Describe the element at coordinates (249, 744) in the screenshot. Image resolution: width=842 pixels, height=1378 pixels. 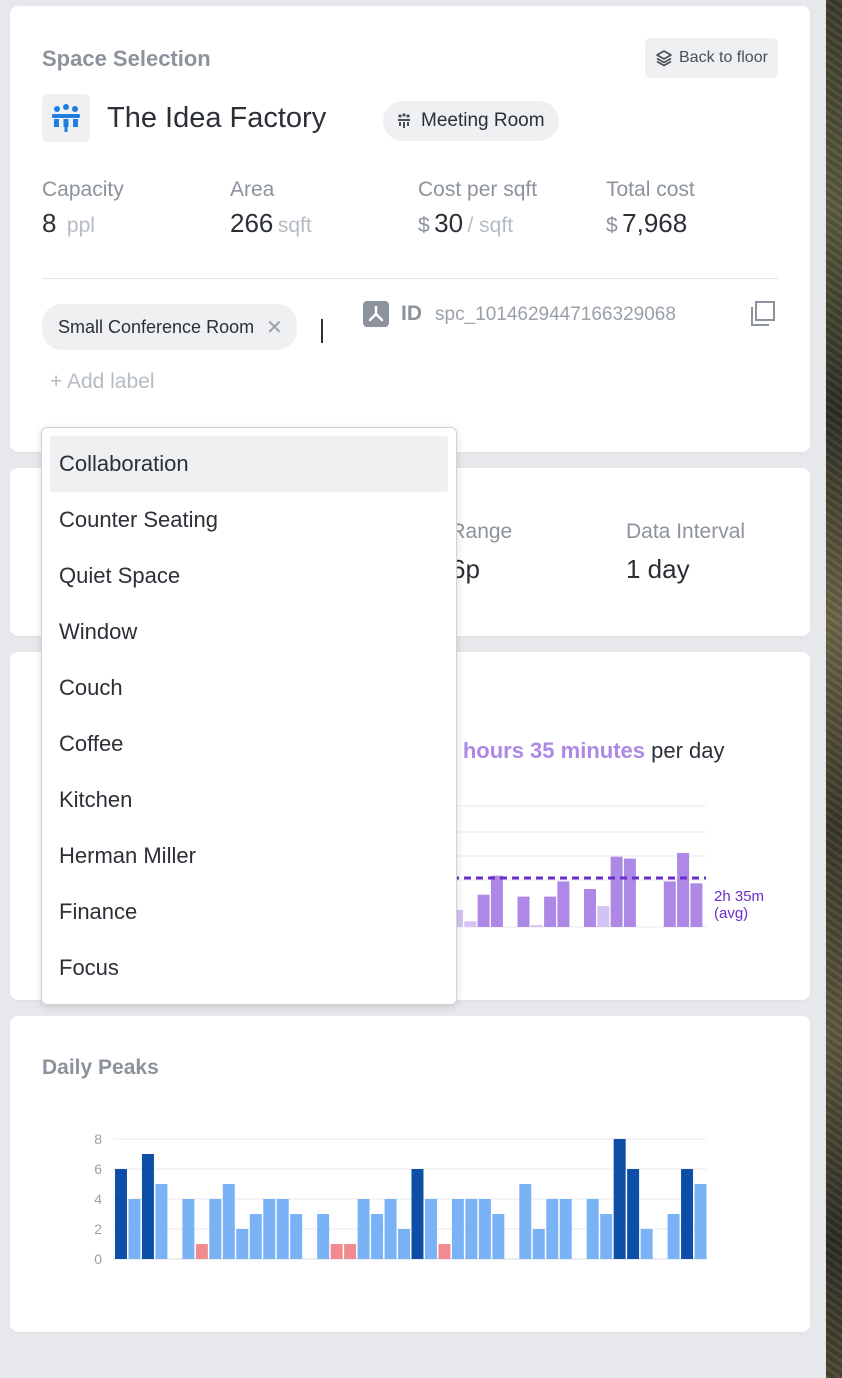
I see `dropdown-option-coffee: Coffee` at that location.